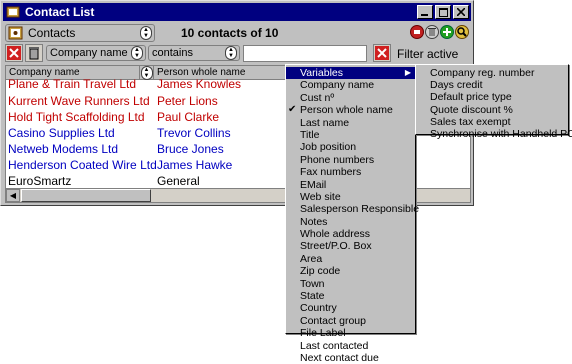 The width and height of the screenshot is (572, 364). What do you see at coordinates (501, 133) in the screenshot?
I see `submenu-item-label: Synchronise with Handheld PC` at bounding box center [501, 133].